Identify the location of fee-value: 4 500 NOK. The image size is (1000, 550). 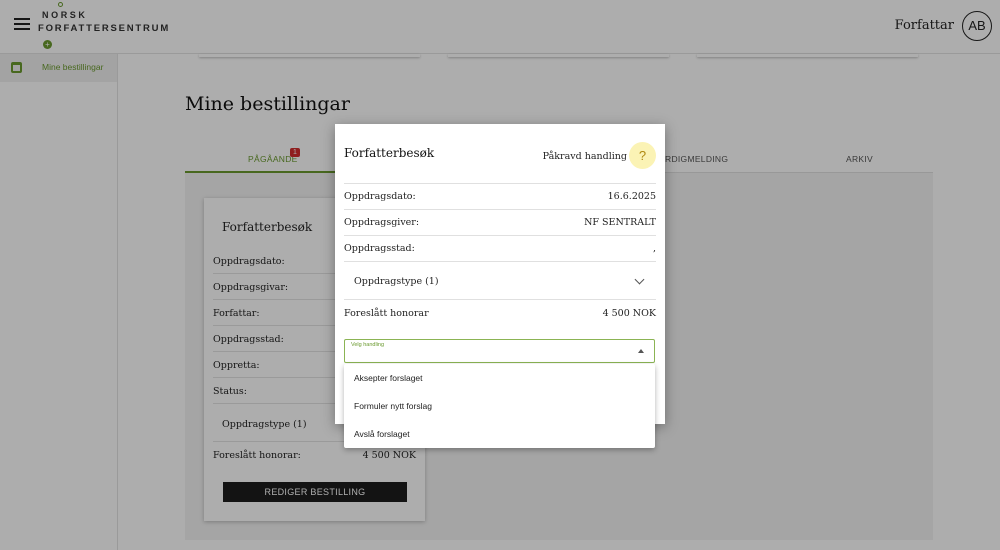
(629, 313).